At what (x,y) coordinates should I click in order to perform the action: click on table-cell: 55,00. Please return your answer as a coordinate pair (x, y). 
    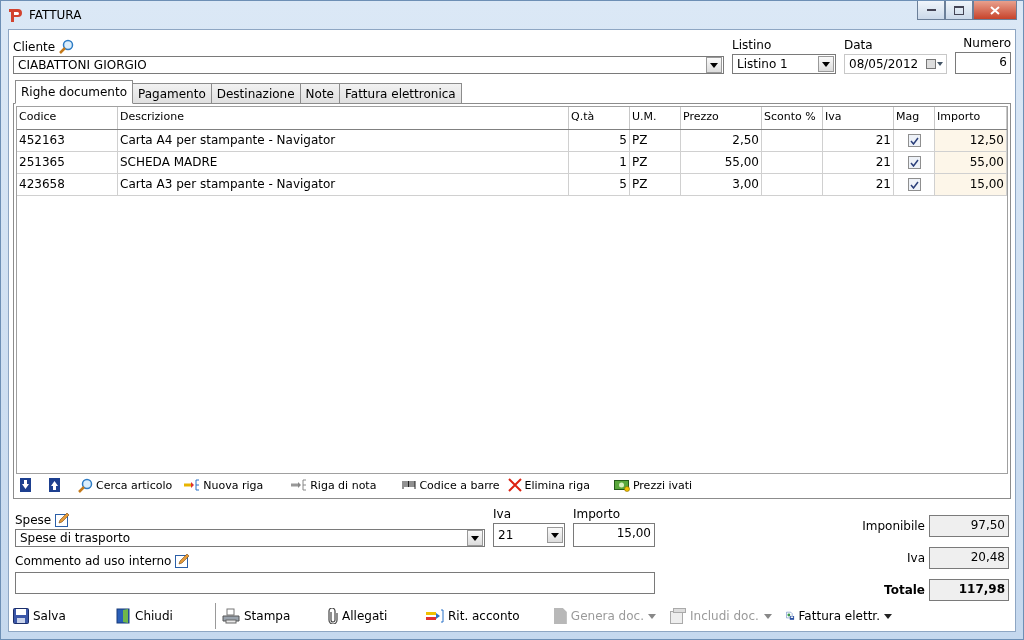
    Looking at the image, I should click on (971, 162).